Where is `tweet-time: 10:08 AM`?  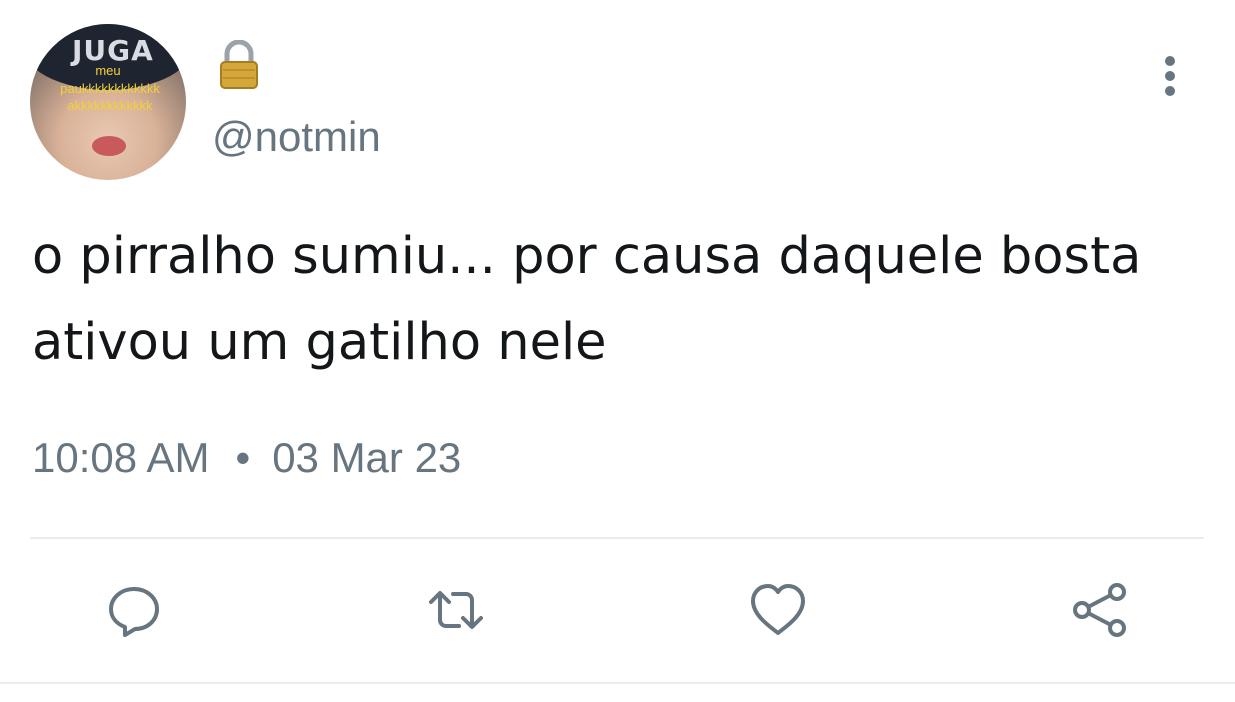
tweet-time: 10:08 AM is located at coordinates (121, 457).